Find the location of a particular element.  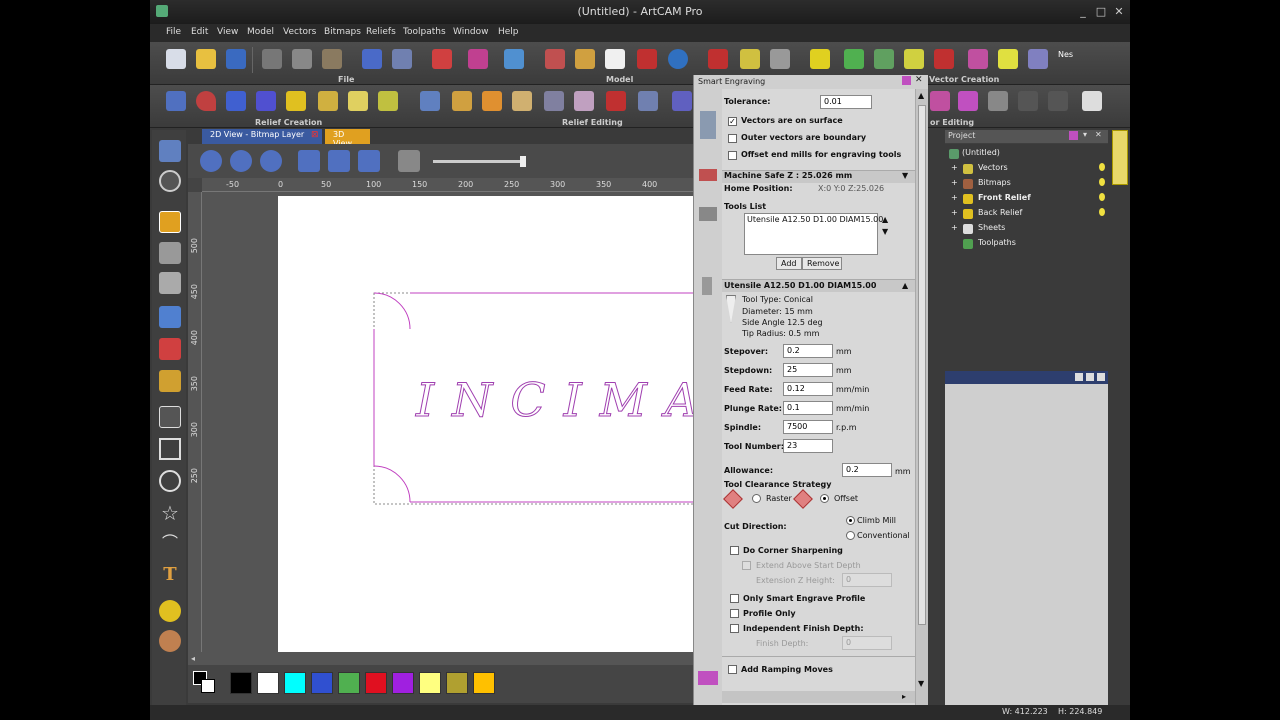

zoom-fit-icon is located at coordinates (309, 161).